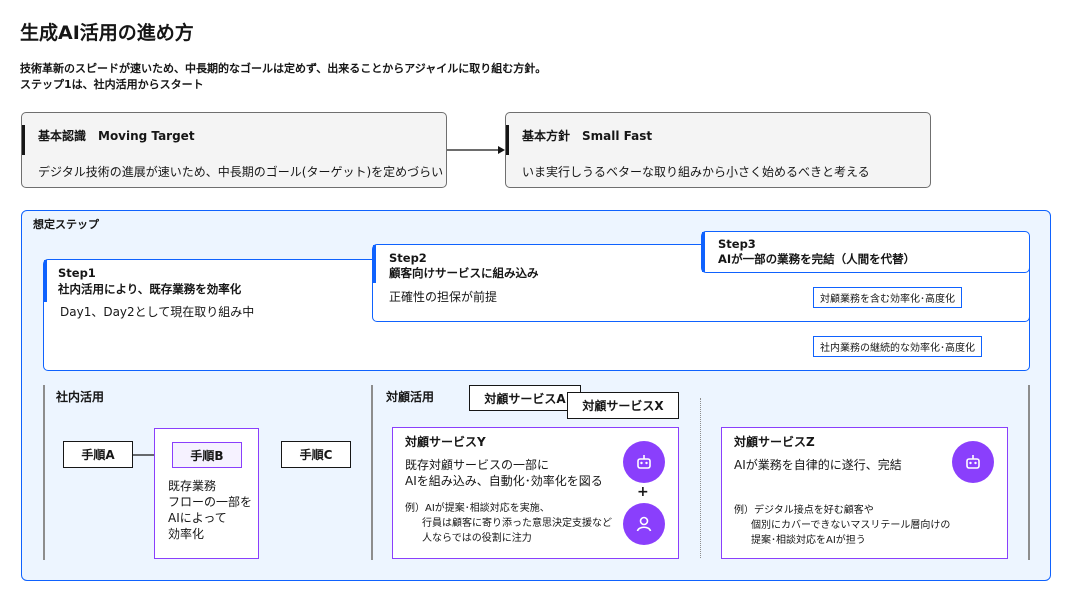 This screenshot has width=1070, height=602. What do you see at coordinates (197, 518) in the screenshot?
I see `procedure-b-desc-line: AIによって` at bounding box center [197, 518].